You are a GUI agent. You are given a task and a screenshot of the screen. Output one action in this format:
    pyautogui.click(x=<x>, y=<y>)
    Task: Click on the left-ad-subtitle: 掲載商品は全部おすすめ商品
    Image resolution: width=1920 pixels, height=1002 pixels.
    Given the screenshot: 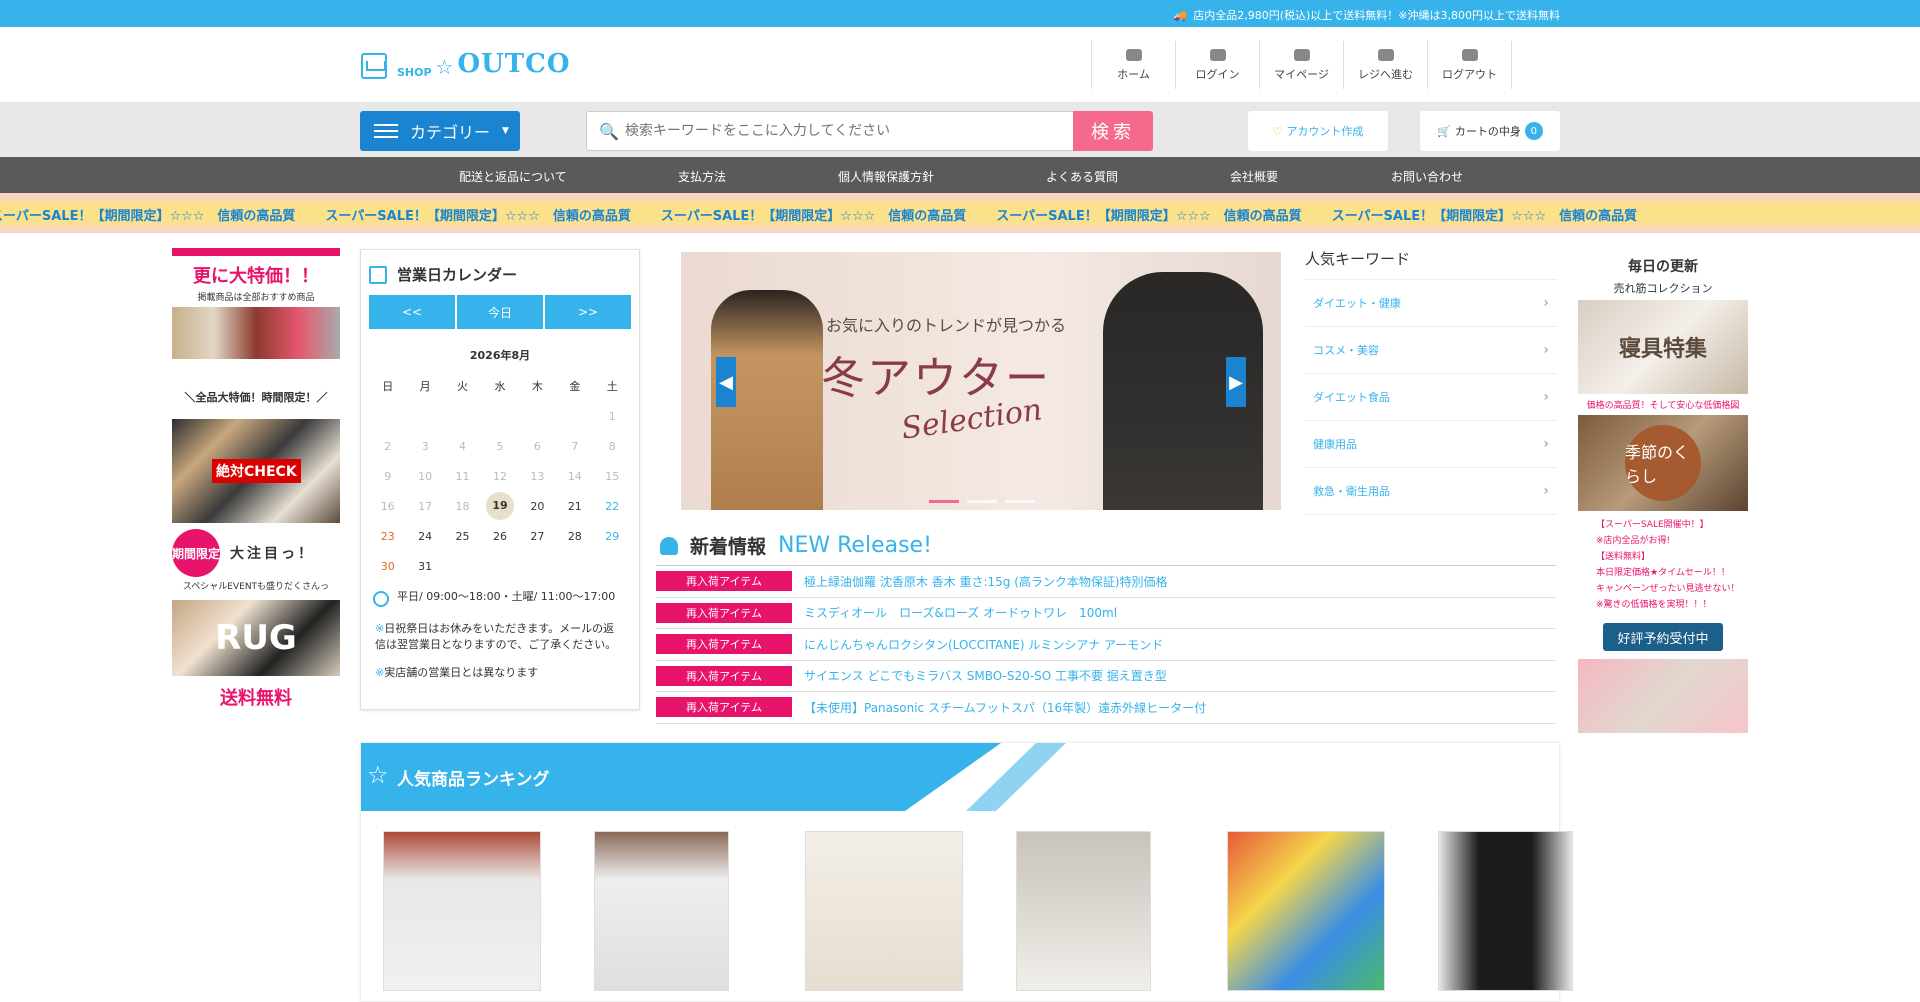 What is the action you would take?
    pyautogui.click(x=256, y=298)
    